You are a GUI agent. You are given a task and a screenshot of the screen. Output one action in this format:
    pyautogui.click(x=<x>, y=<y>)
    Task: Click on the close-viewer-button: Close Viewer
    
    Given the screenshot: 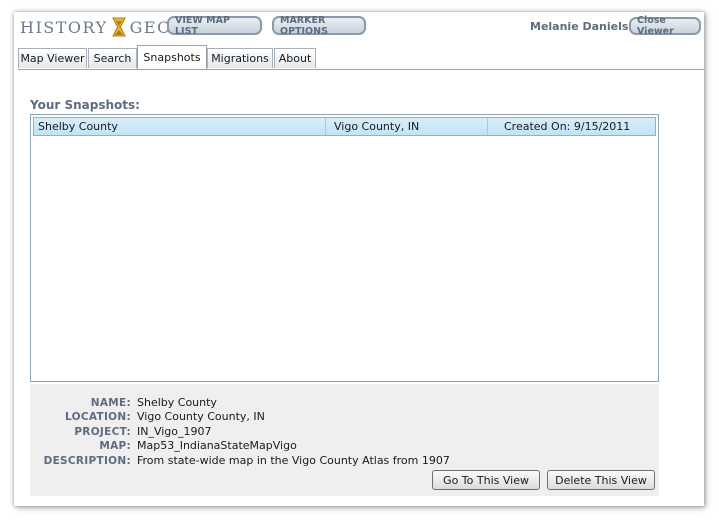 What is the action you would take?
    pyautogui.click(x=665, y=26)
    